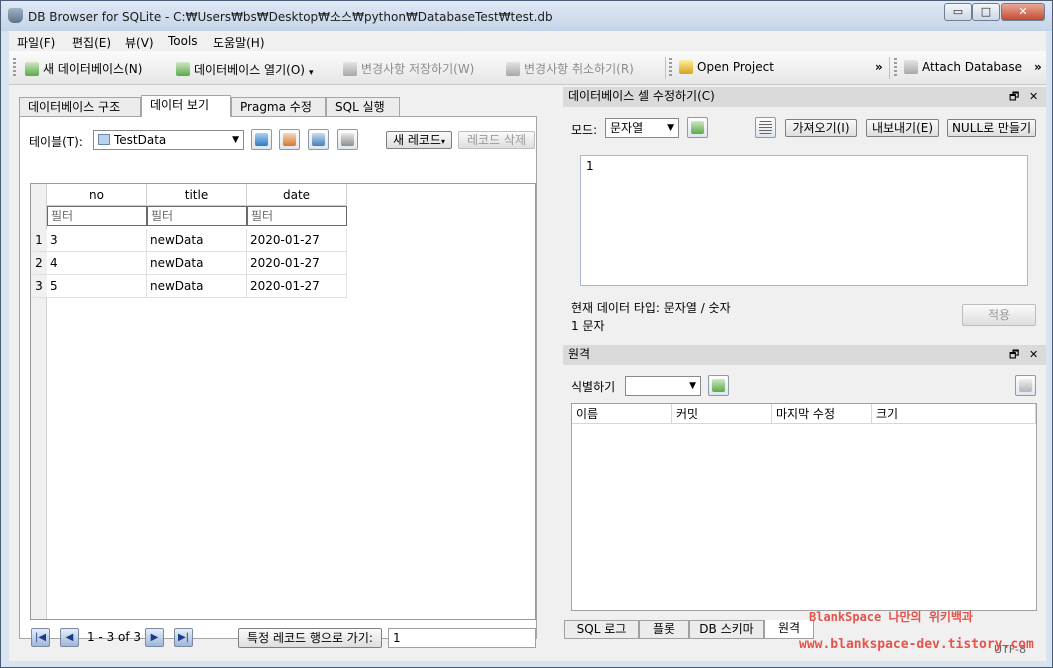  I want to click on list-header-name: 이름, so click(622, 414).